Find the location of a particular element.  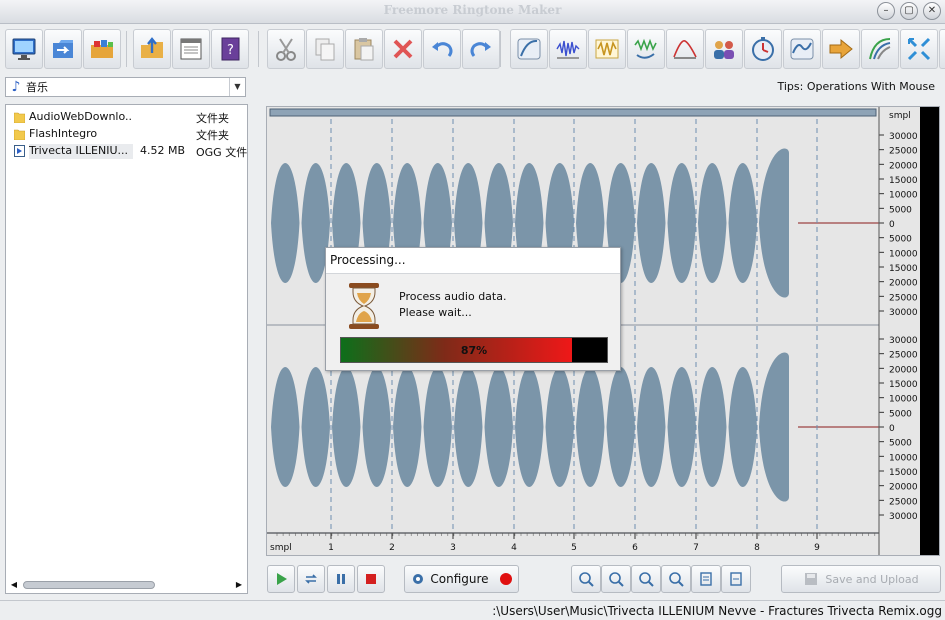

play-icon is located at coordinates (282, 579).